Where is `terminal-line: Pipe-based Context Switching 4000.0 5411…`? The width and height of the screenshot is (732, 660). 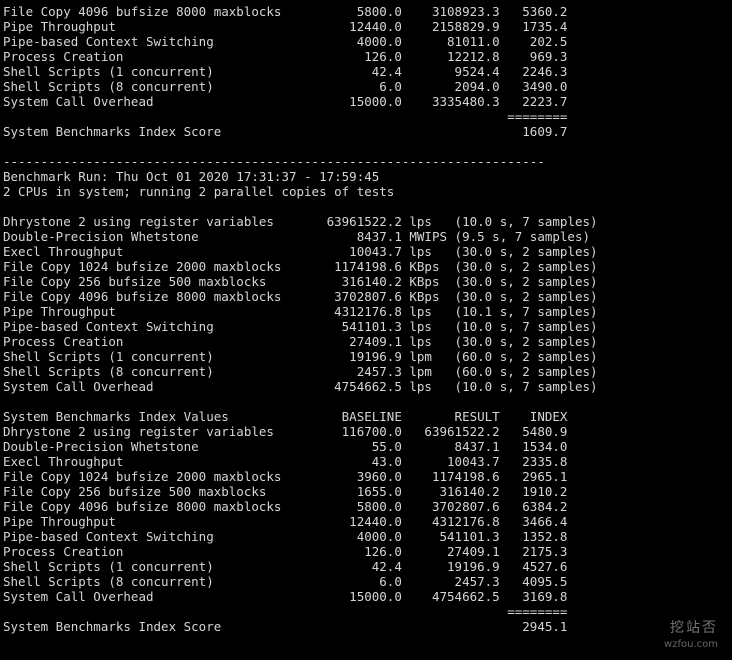
terminal-line: Pipe-based Context Switching 4000.0 5411… is located at coordinates (285, 536).